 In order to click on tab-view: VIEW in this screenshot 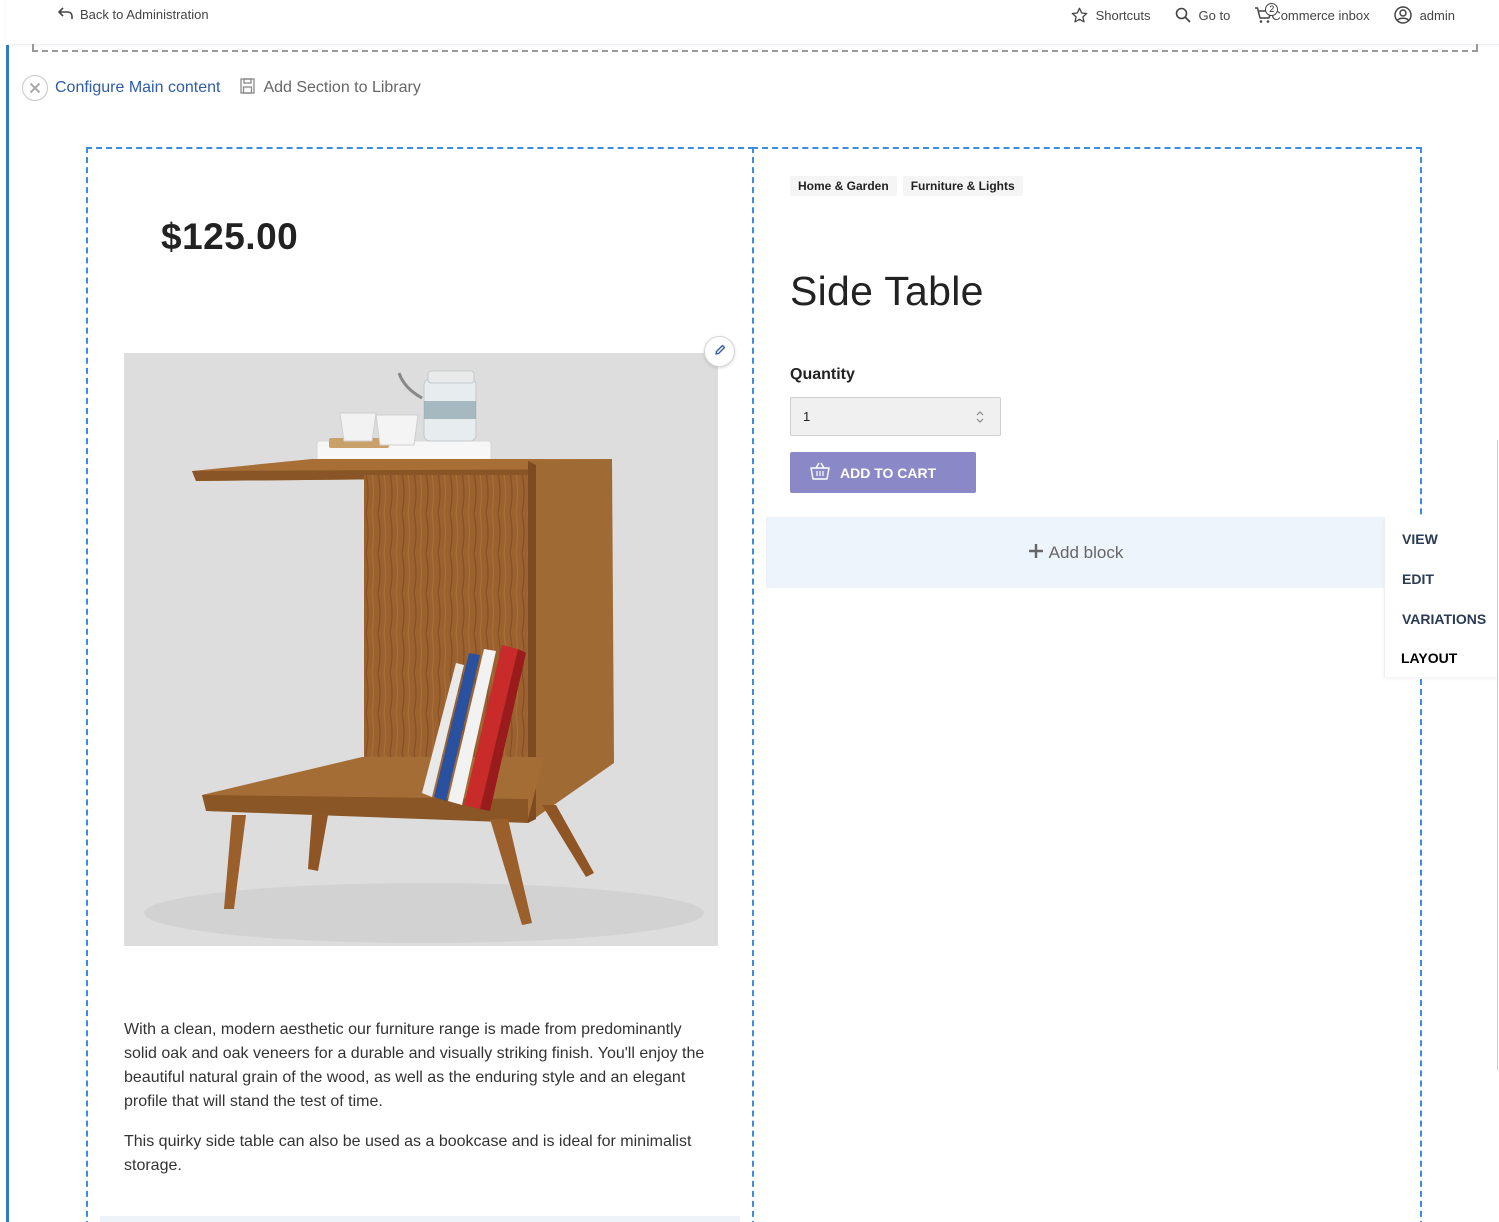, I will do `click(1420, 539)`.